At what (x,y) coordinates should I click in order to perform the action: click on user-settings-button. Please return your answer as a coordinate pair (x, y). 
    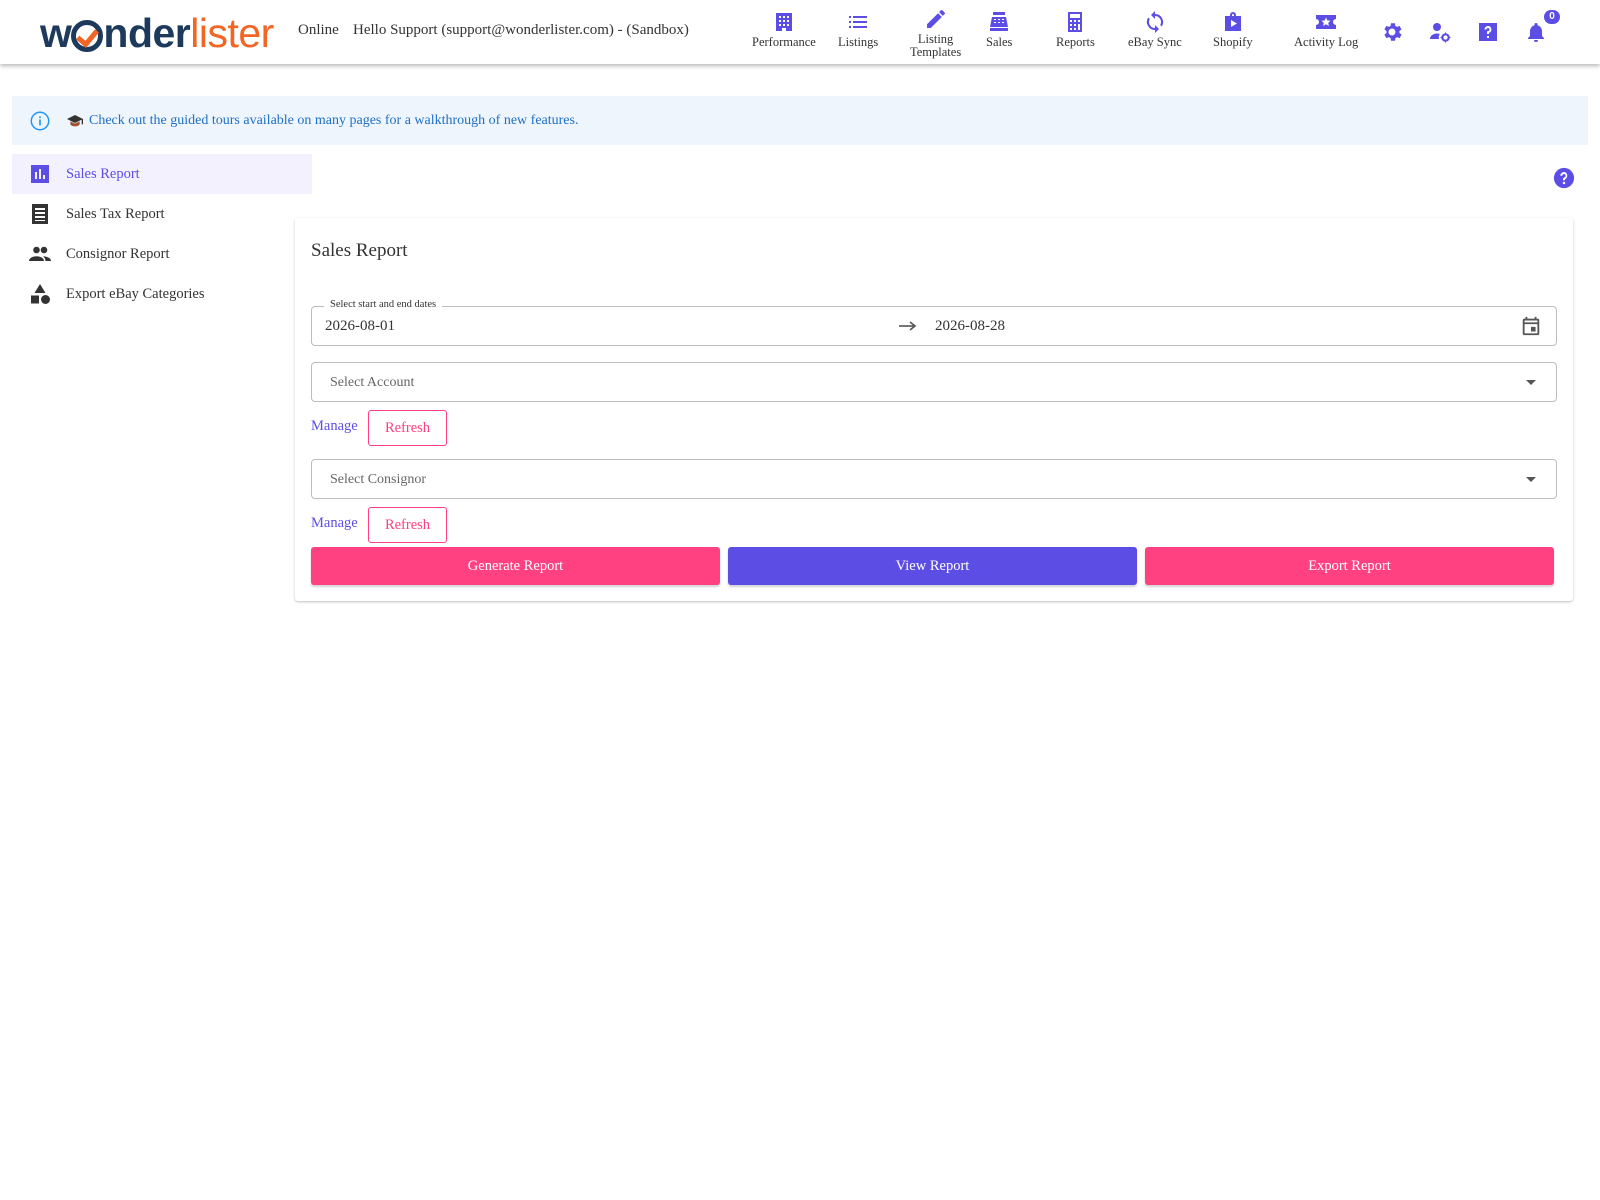
    Looking at the image, I should click on (1440, 32).